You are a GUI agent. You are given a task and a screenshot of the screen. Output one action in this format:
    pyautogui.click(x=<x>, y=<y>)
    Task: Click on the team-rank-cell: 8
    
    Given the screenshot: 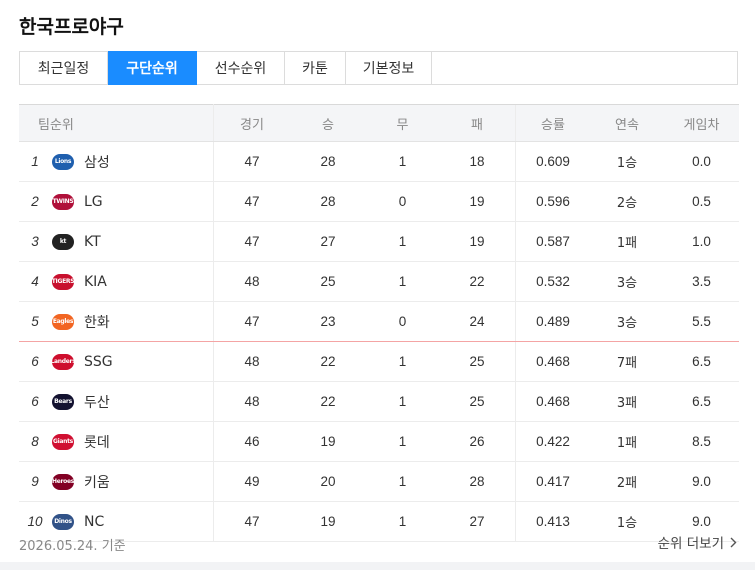 What is the action you would take?
    pyautogui.click(x=35, y=441)
    